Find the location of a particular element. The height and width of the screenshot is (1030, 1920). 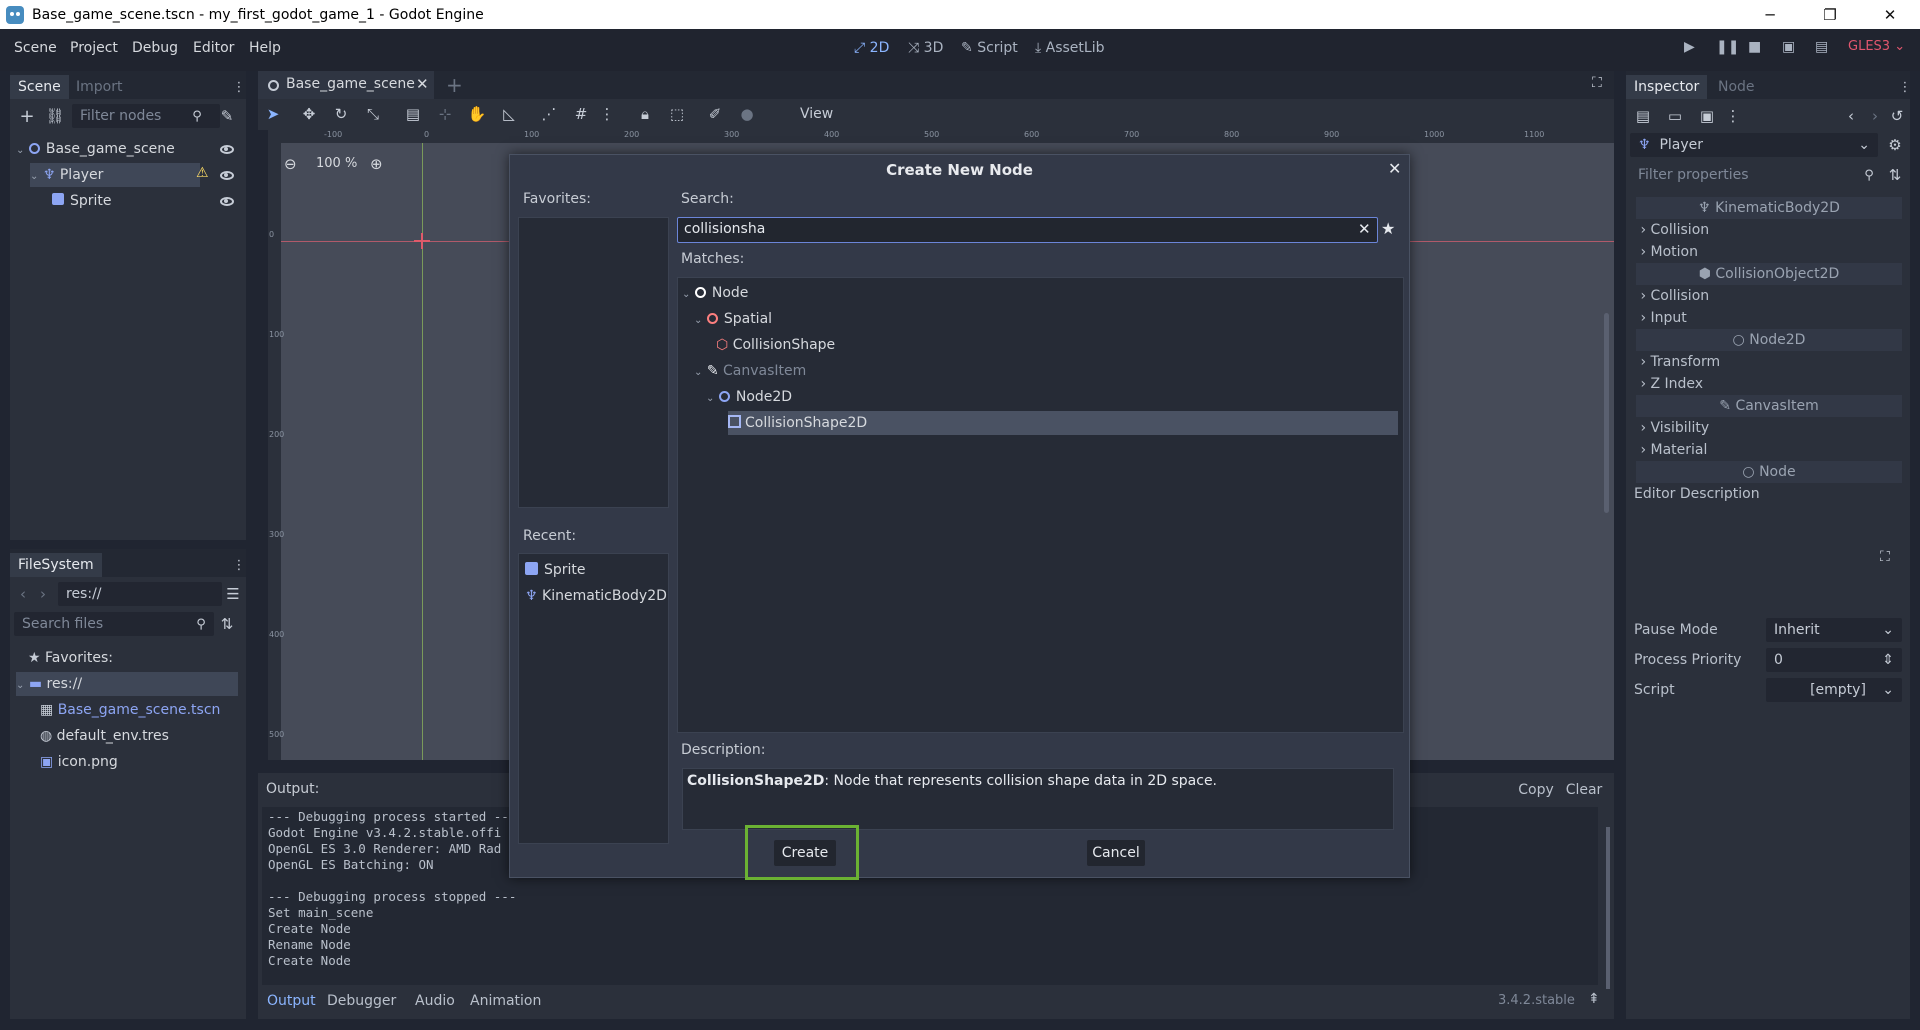

ruler-tool-icon: ◺ is located at coordinates (509, 114).